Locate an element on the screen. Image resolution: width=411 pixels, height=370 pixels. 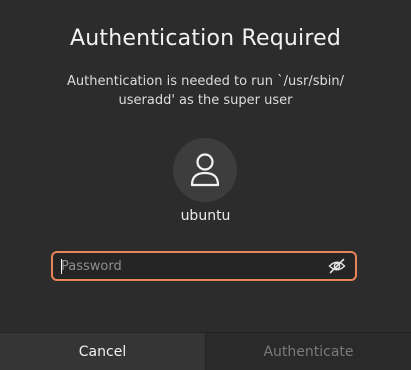
authenticate-button: Authenticate is located at coordinates (308, 351).